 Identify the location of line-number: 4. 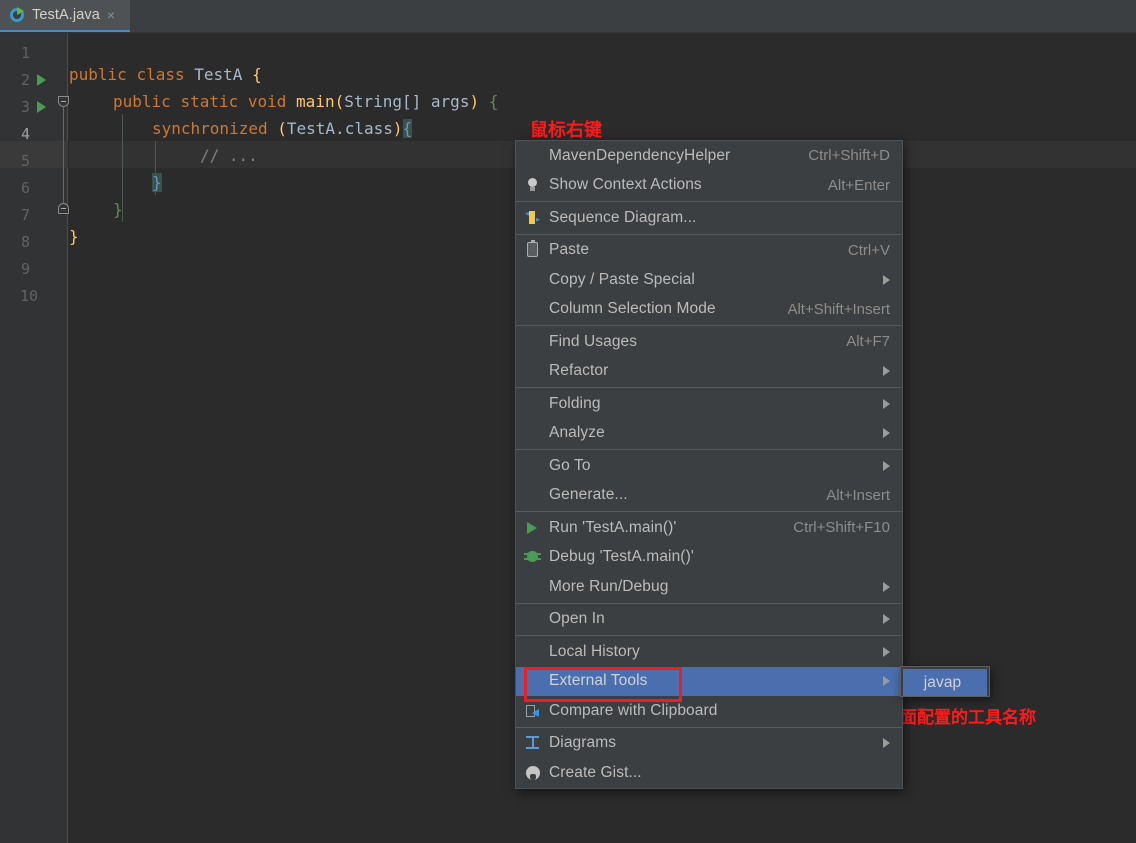
(25, 133).